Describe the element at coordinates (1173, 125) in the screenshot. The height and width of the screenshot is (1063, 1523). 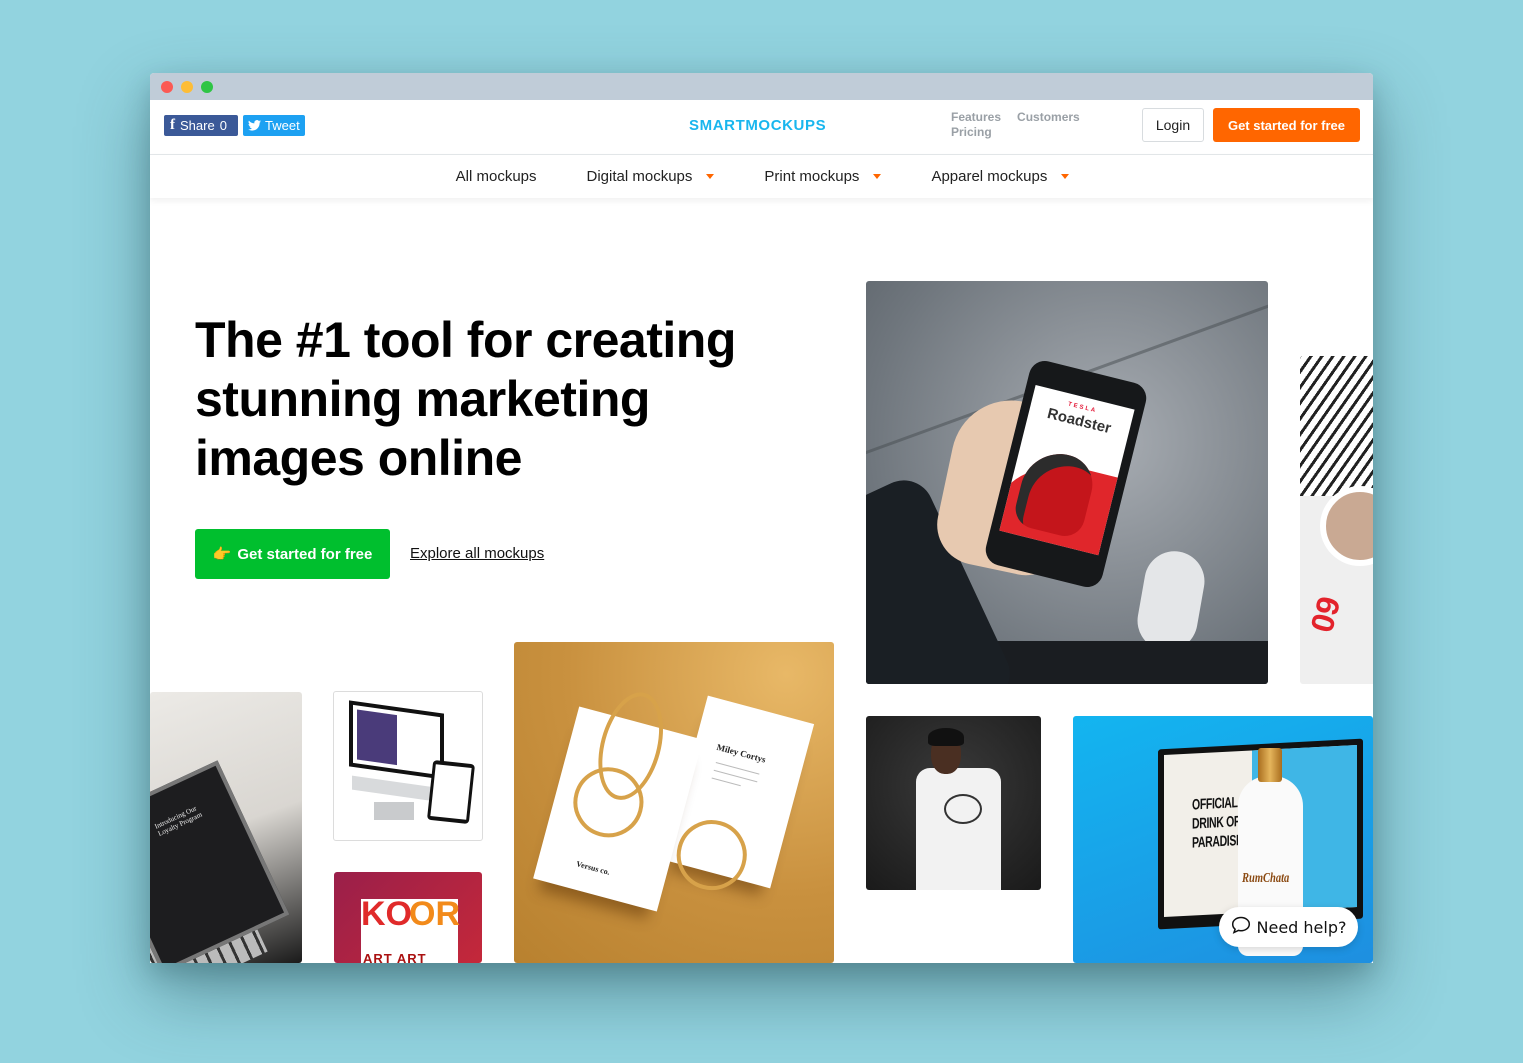
I see `login-button: Login` at that location.